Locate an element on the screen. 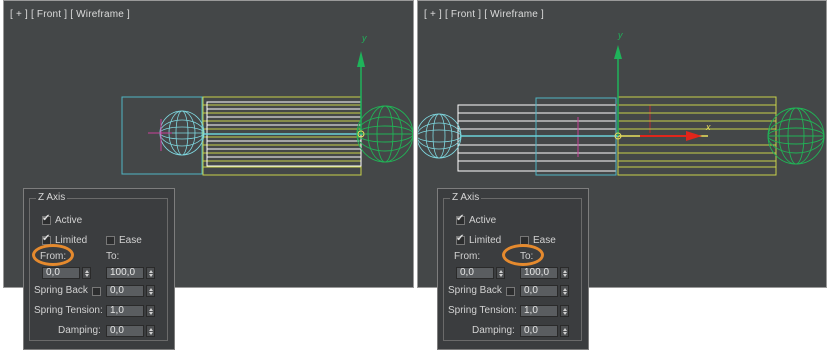 This screenshot has height=352, width=828. ease-checkbox is located at coordinates (110, 240).